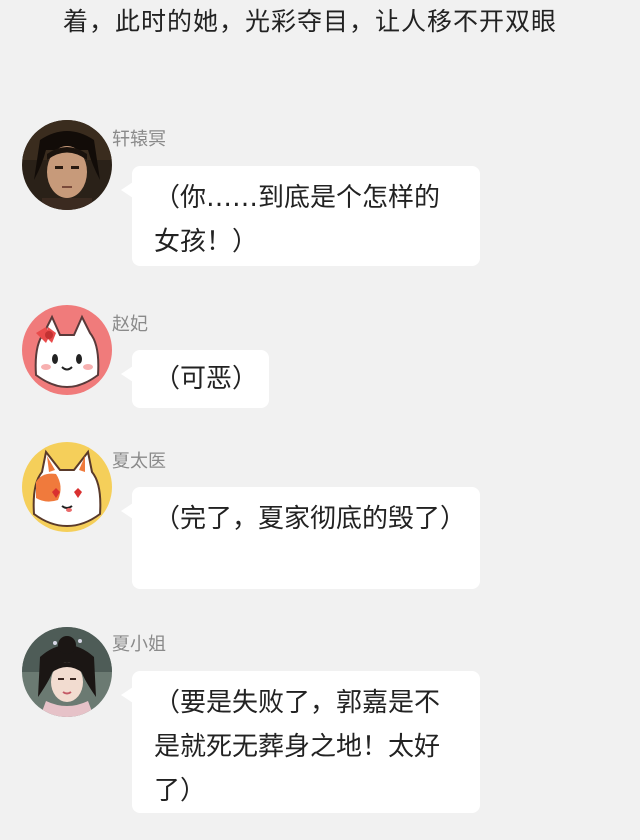 This screenshot has height=840, width=640. I want to click on message-bubble: （完了，夏家彻底的毁了）, so click(300, 538).